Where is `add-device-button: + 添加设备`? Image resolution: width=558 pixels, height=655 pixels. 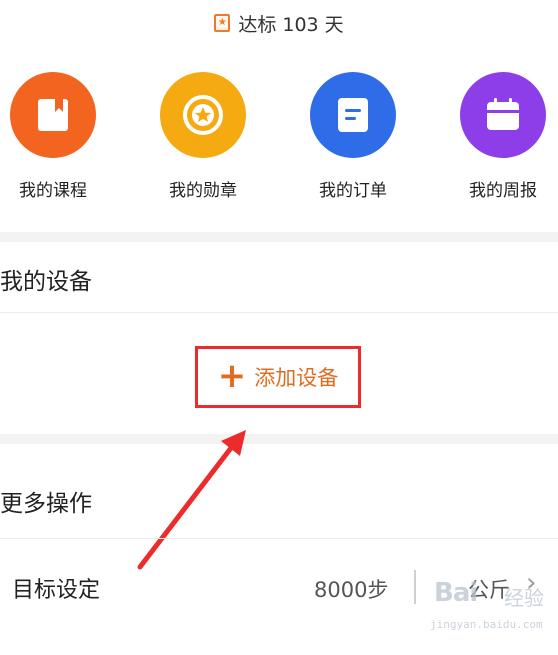 add-device-button: + 添加设备 is located at coordinates (278, 377).